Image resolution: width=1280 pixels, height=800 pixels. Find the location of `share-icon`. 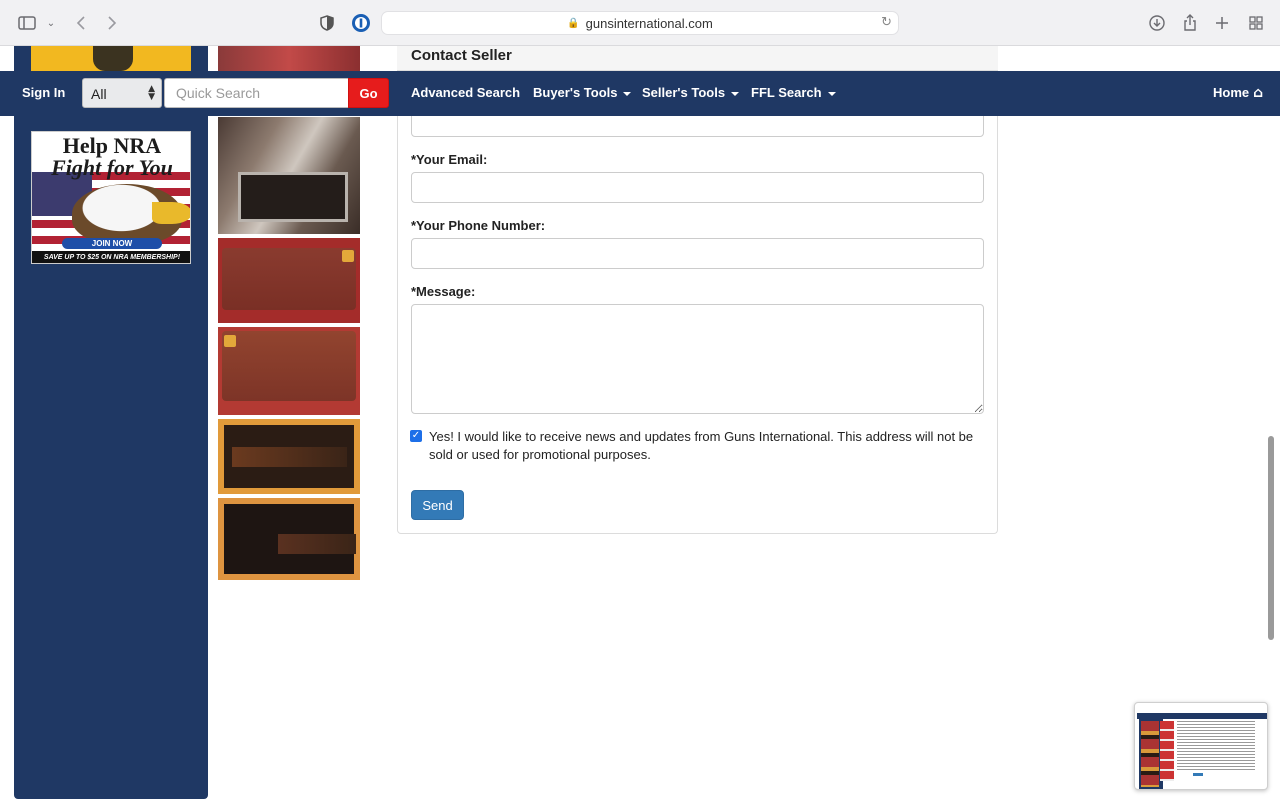

share-icon is located at coordinates (1190, 23).